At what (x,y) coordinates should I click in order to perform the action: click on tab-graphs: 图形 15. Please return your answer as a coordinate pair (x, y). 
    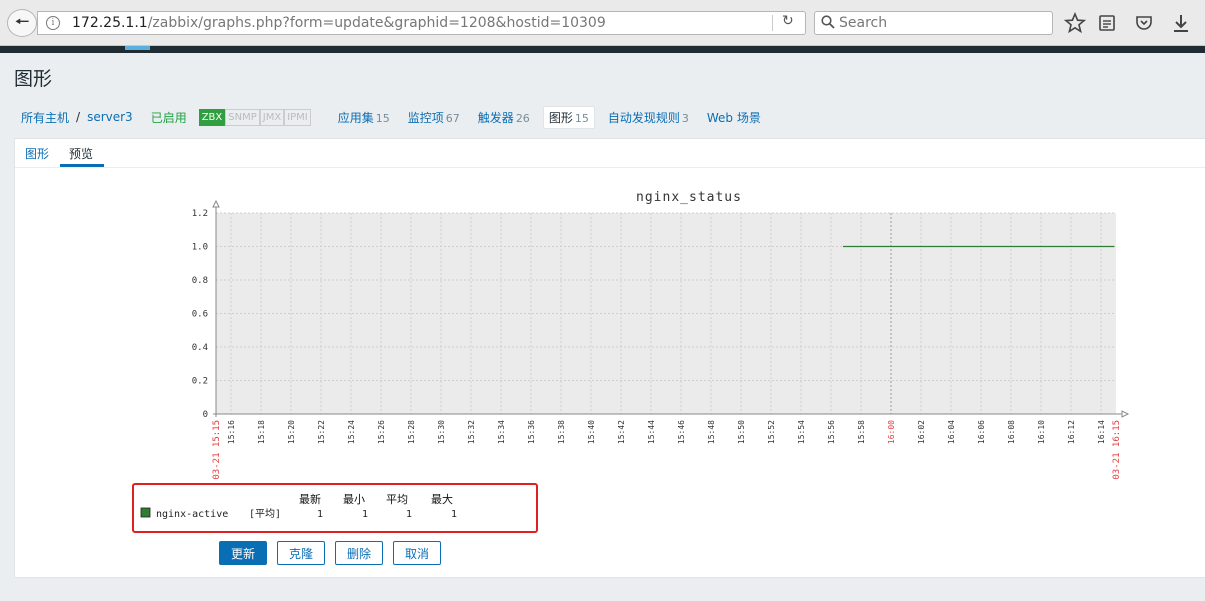
    Looking at the image, I should click on (568, 117).